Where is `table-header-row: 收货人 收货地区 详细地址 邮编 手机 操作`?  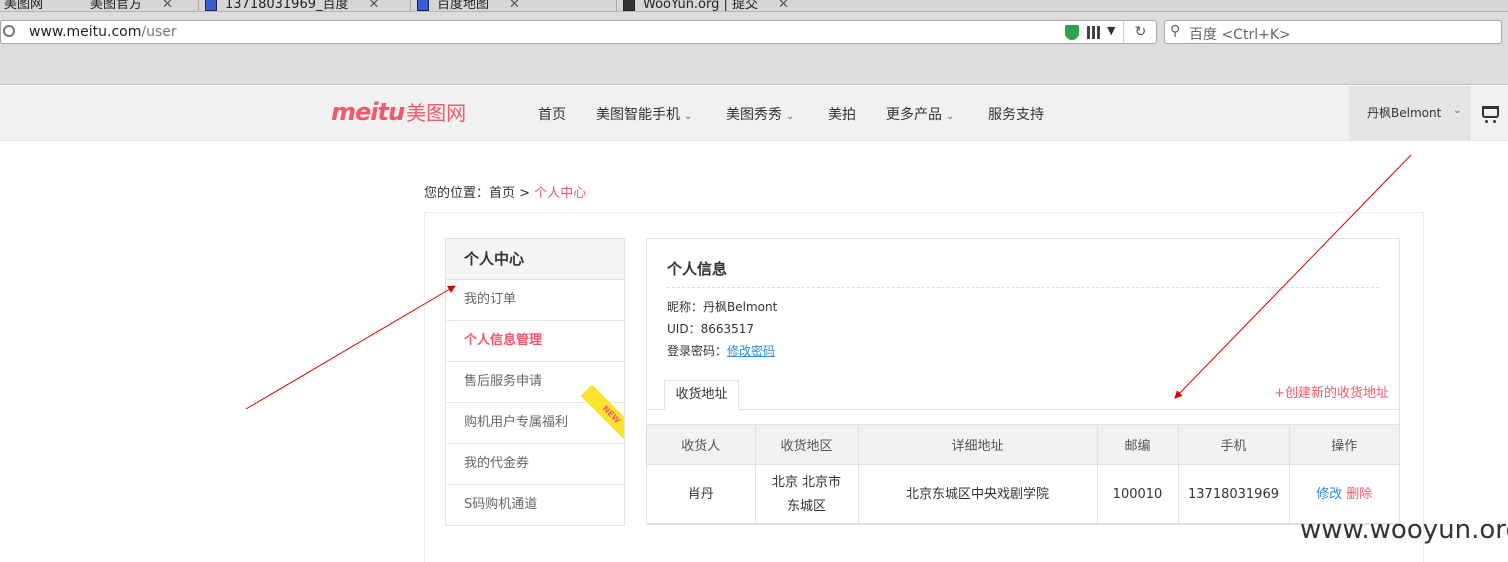
table-header-row: 收货人 收货地区 详细地址 邮编 手机 操作 is located at coordinates (1023, 444).